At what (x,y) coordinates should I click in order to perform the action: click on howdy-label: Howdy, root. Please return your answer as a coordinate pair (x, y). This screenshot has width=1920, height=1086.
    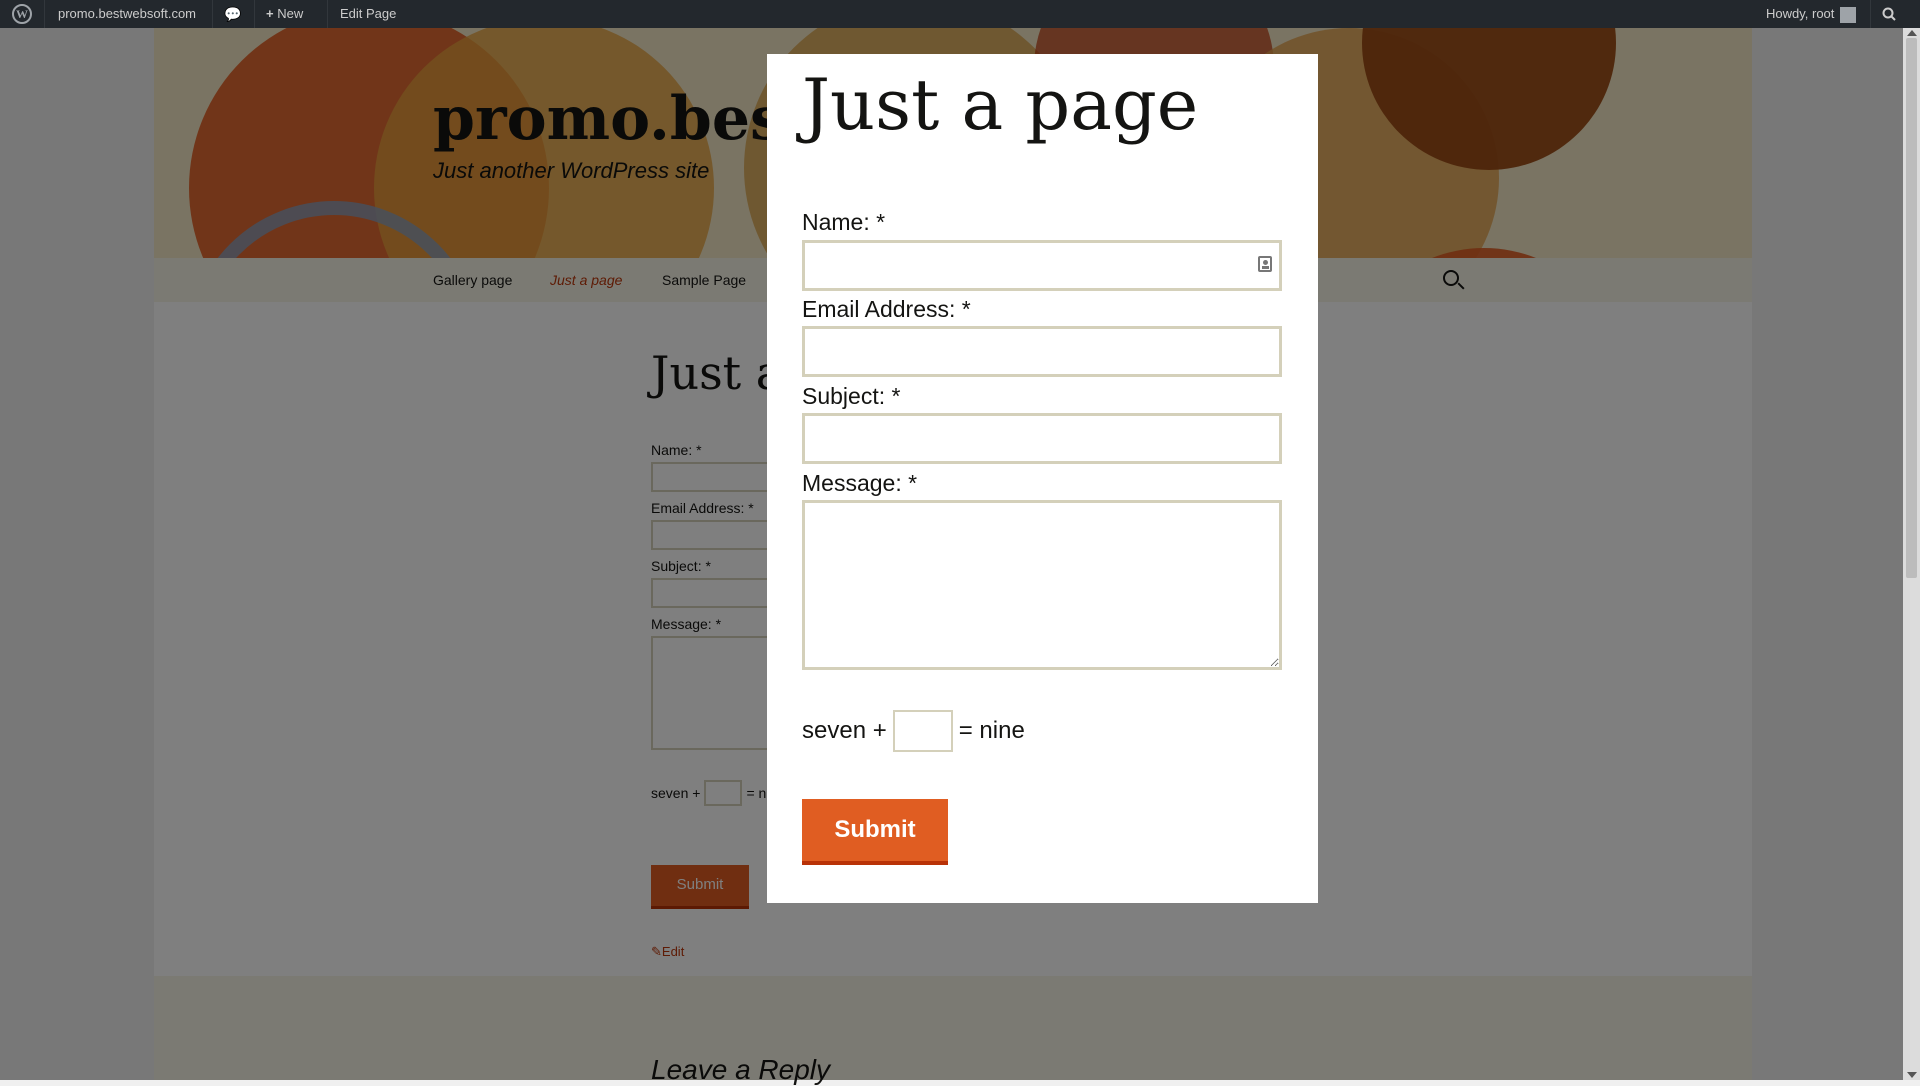
    Looking at the image, I should click on (1800, 13).